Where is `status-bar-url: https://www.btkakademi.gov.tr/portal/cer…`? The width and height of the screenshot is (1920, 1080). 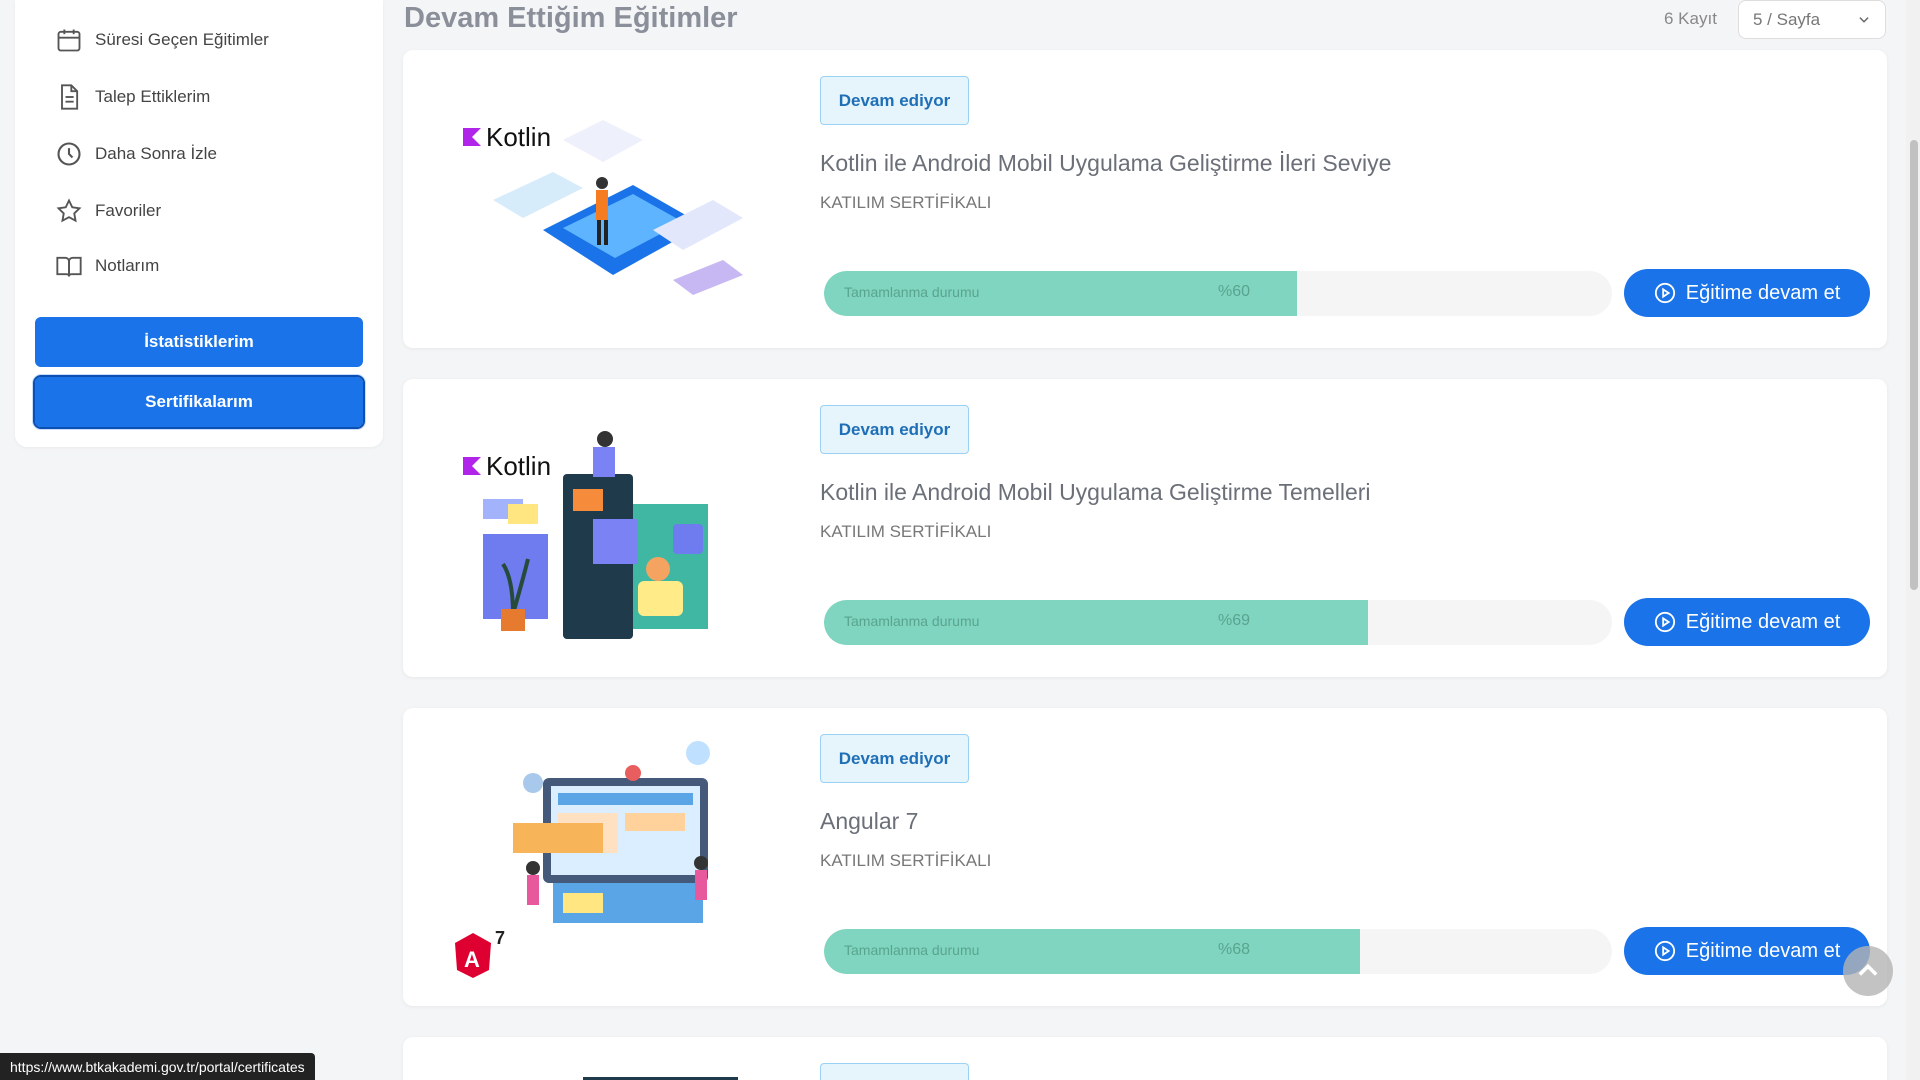 status-bar-url: https://www.btkakademi.gov.tr/portal/cer… is located at coordinates (157, 1066).